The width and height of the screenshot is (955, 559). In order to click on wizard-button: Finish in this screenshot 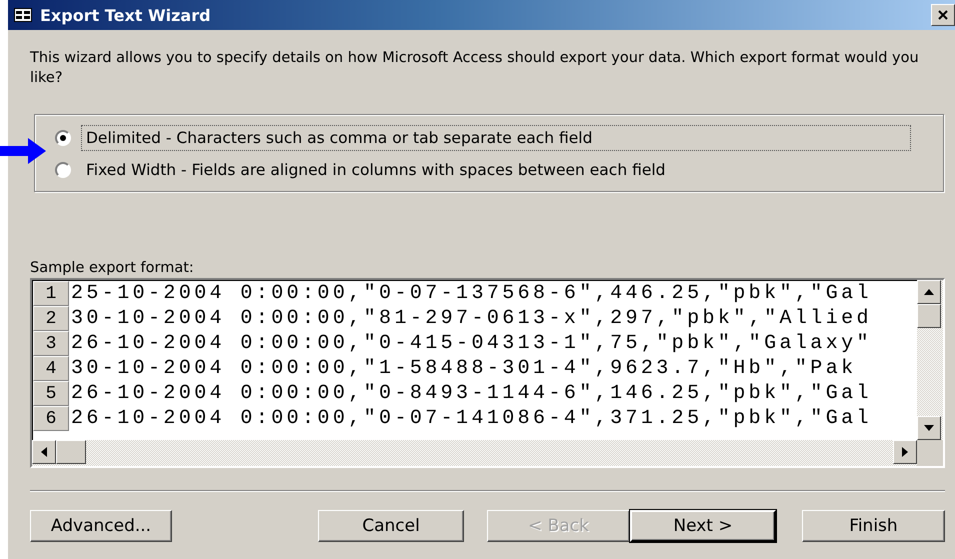, I will do `click(873, 526)`.